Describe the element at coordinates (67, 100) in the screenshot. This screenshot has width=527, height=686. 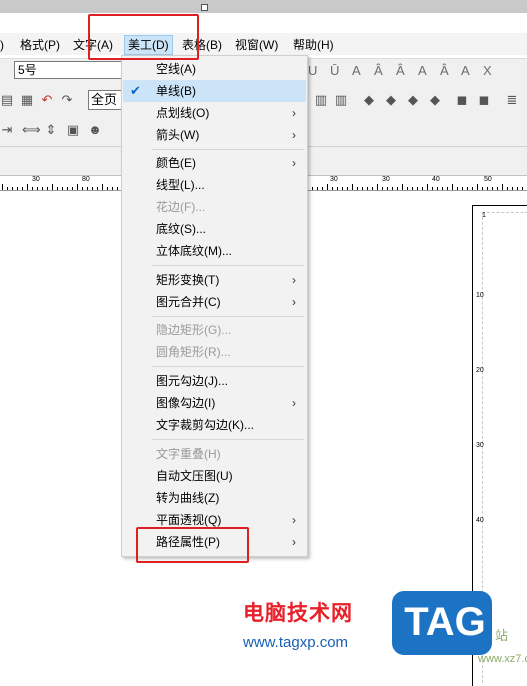
I see `redo-icon: ↷` at that location.